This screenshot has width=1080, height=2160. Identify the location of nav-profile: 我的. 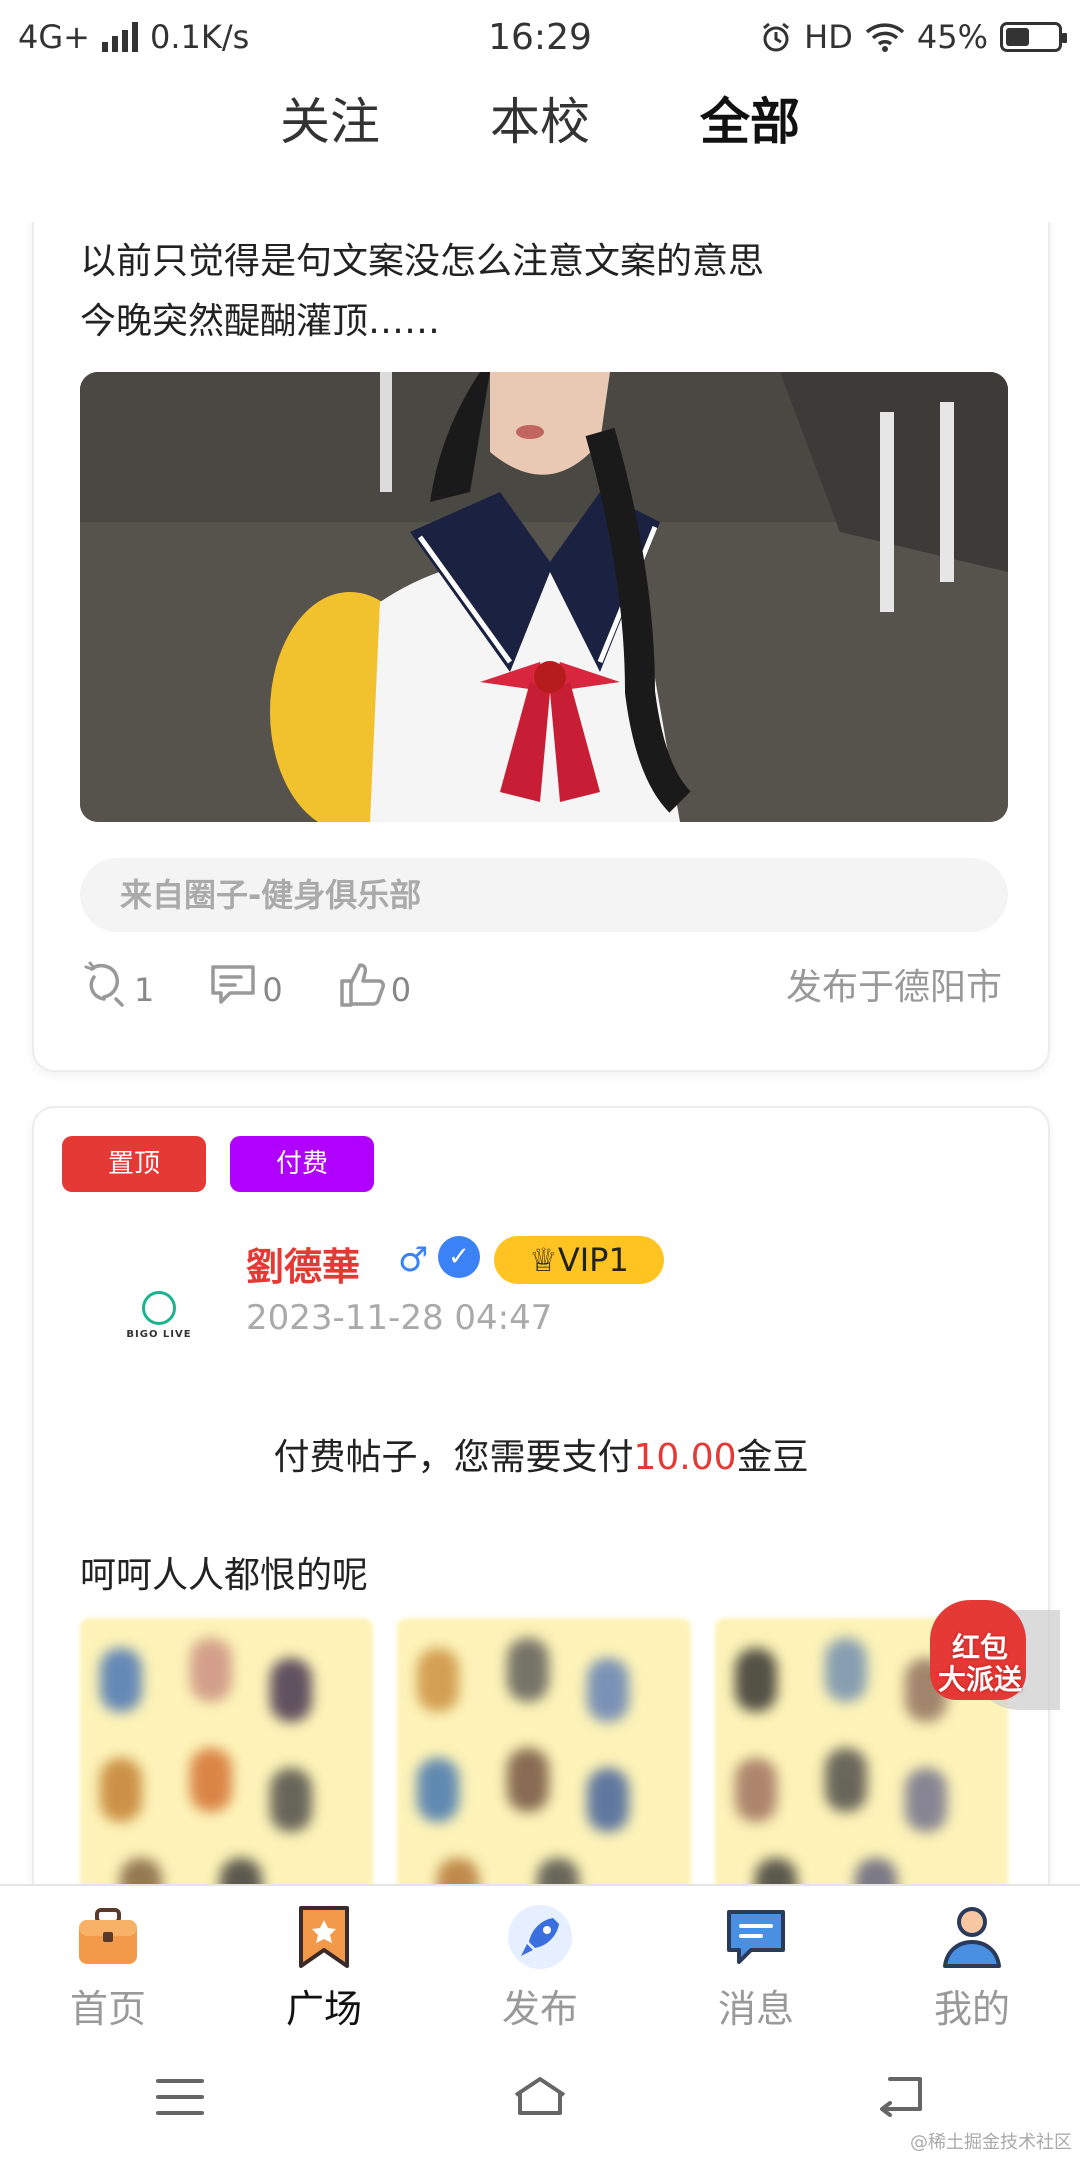
(972, 1960).